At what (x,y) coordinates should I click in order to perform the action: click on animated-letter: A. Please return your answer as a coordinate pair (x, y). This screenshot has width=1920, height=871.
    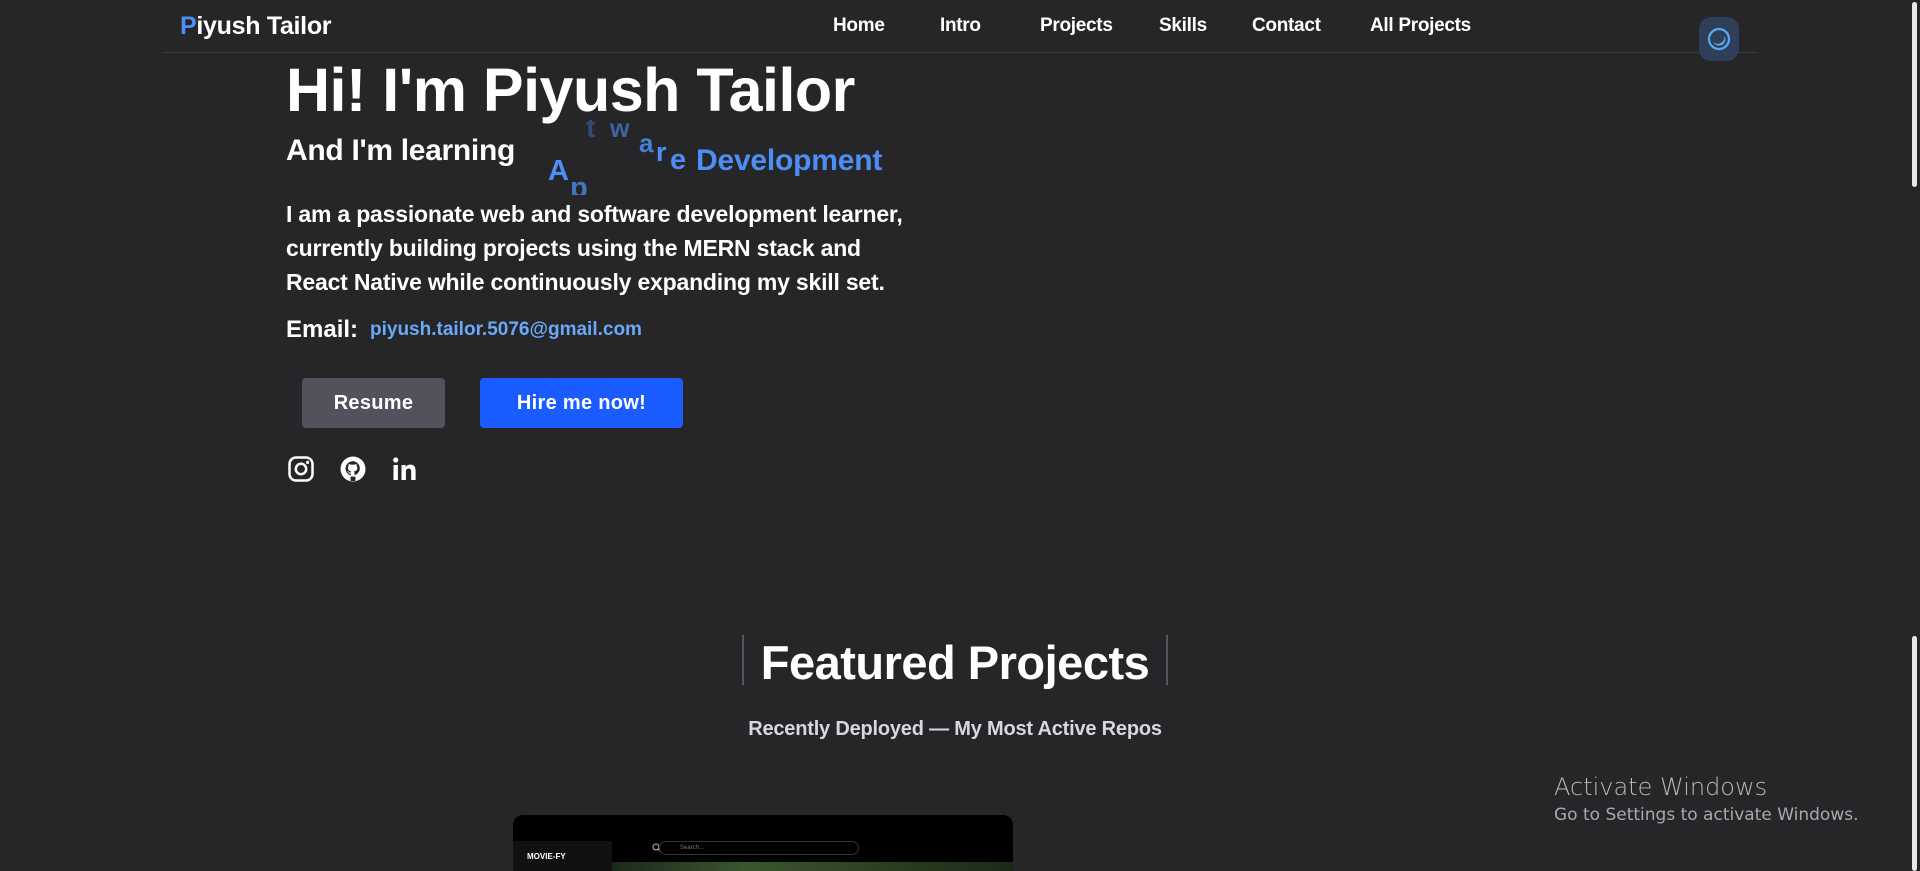
    Looking at the image, I should click on (558, 171).